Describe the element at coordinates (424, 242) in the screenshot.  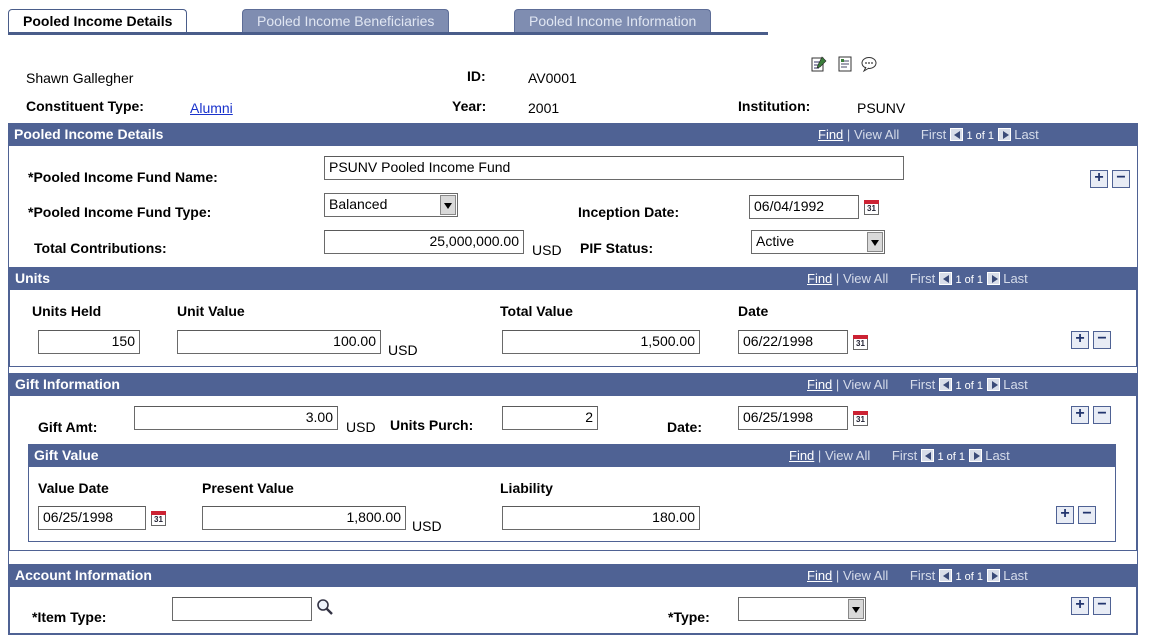
I see `total-contributions-field: 25,000,000.00` at that location.